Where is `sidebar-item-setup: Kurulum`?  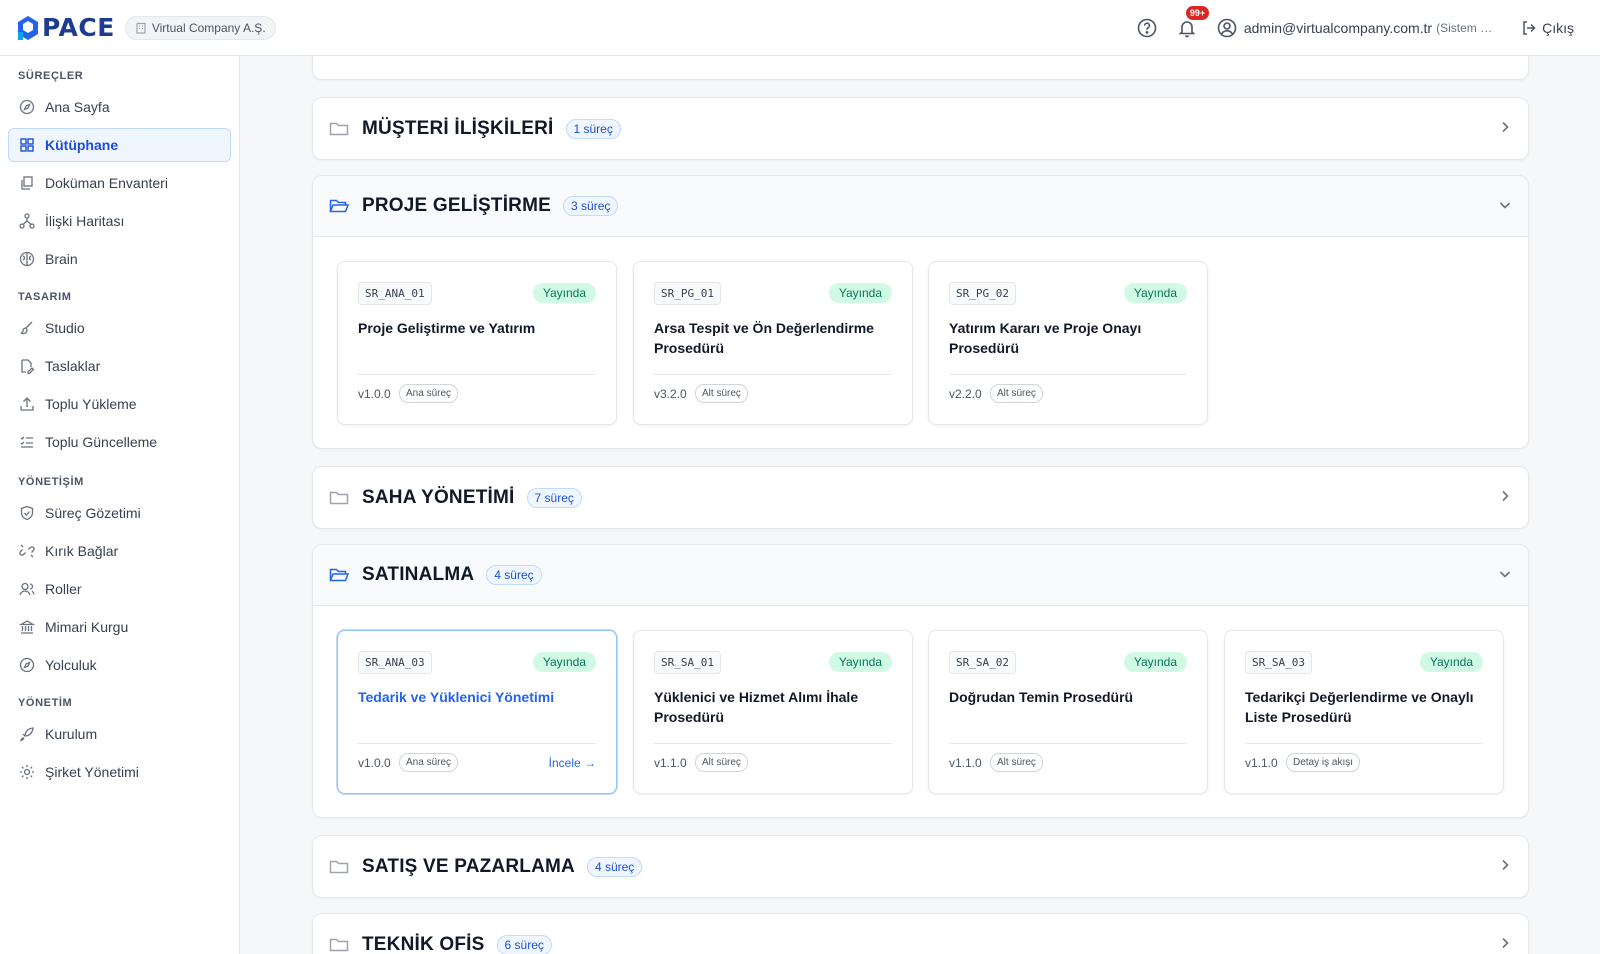 sidebar-item-setup: Kurulum is located at coordinates (119, 734).